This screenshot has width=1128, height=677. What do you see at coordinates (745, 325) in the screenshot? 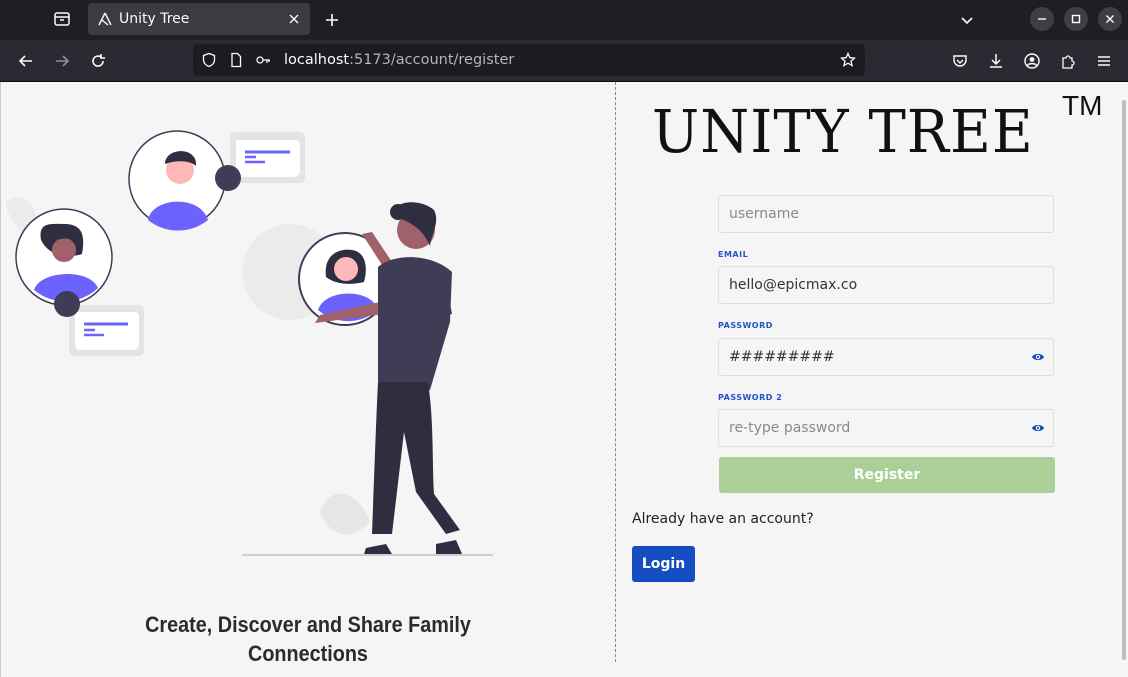
I see `password-label: PASSWORD` at bounding box center [745, 325].